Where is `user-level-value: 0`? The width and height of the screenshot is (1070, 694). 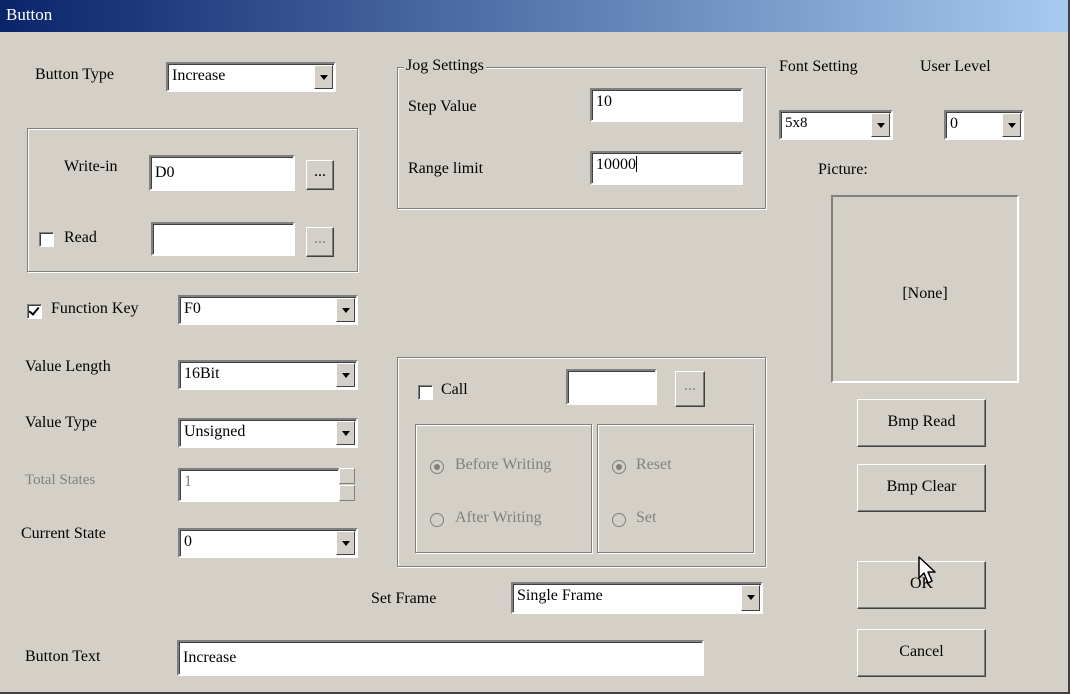
user-level-value: 0 is located at coordinates (954, 123).